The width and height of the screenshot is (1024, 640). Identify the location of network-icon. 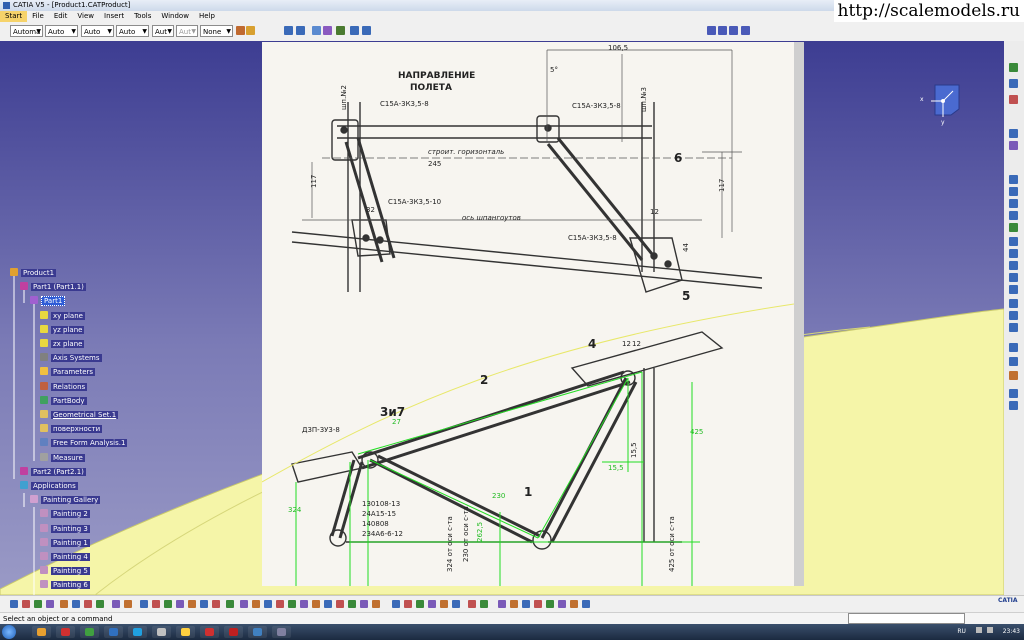
(978, 630).